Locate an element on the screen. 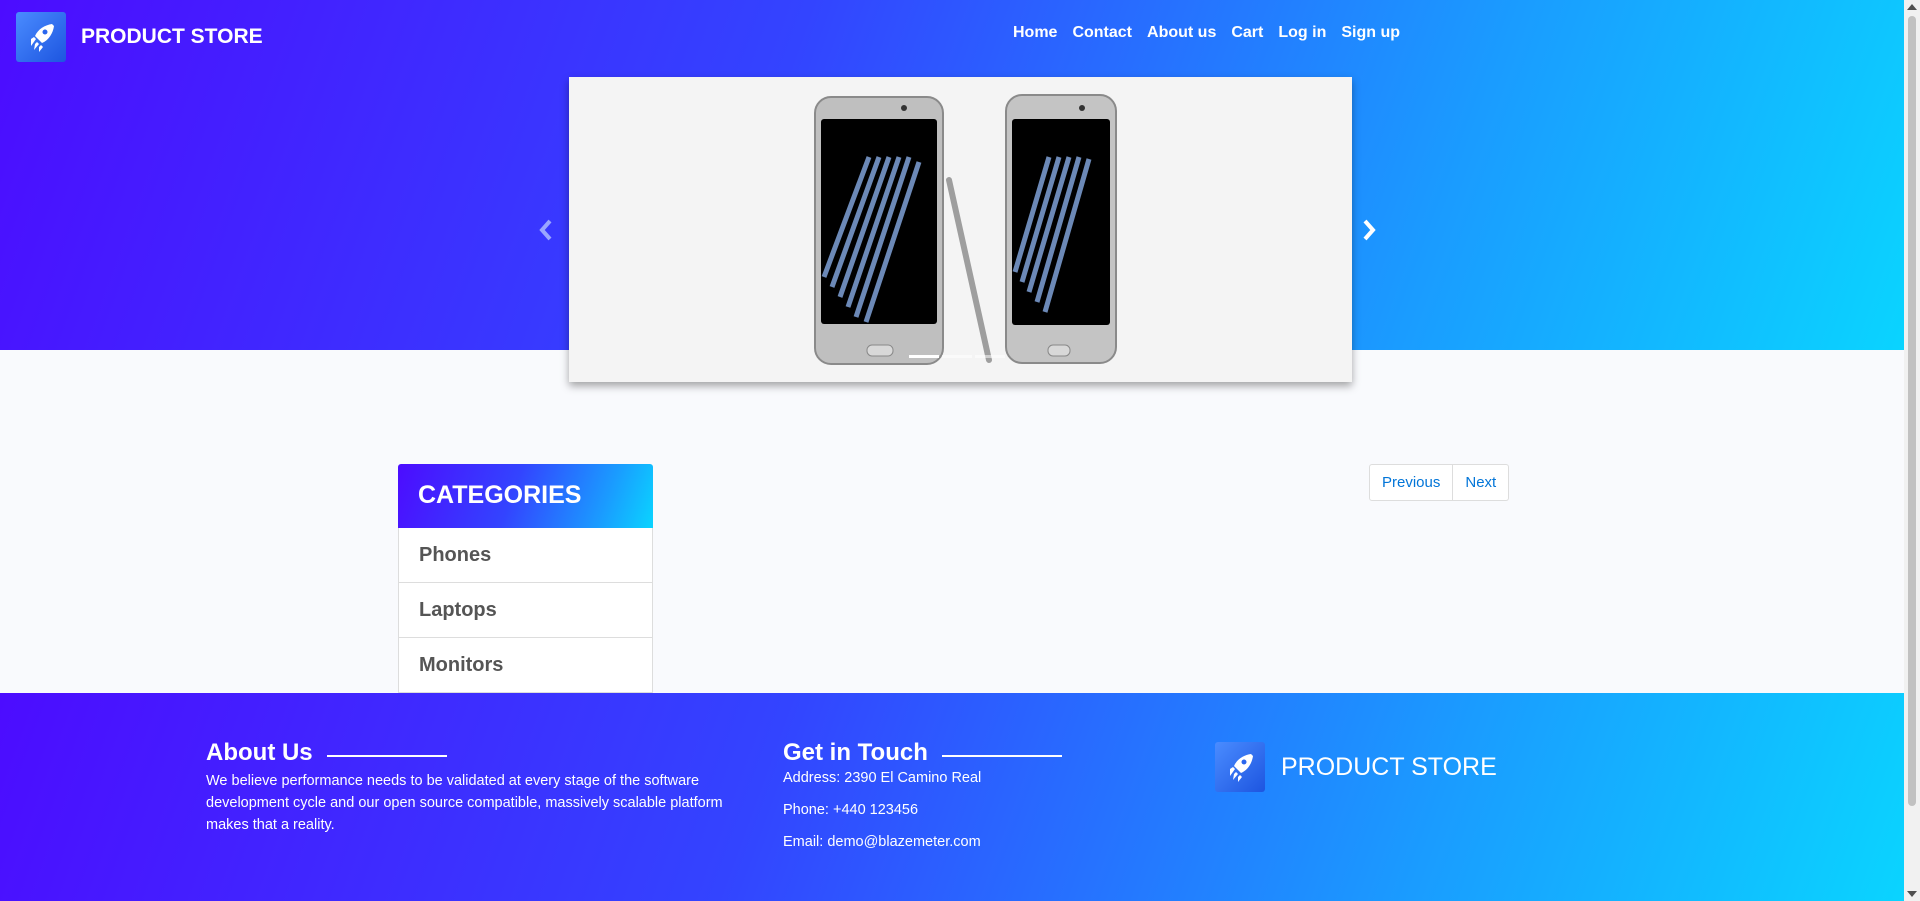  nav-home: Home is located at coordinates (1035, 33).